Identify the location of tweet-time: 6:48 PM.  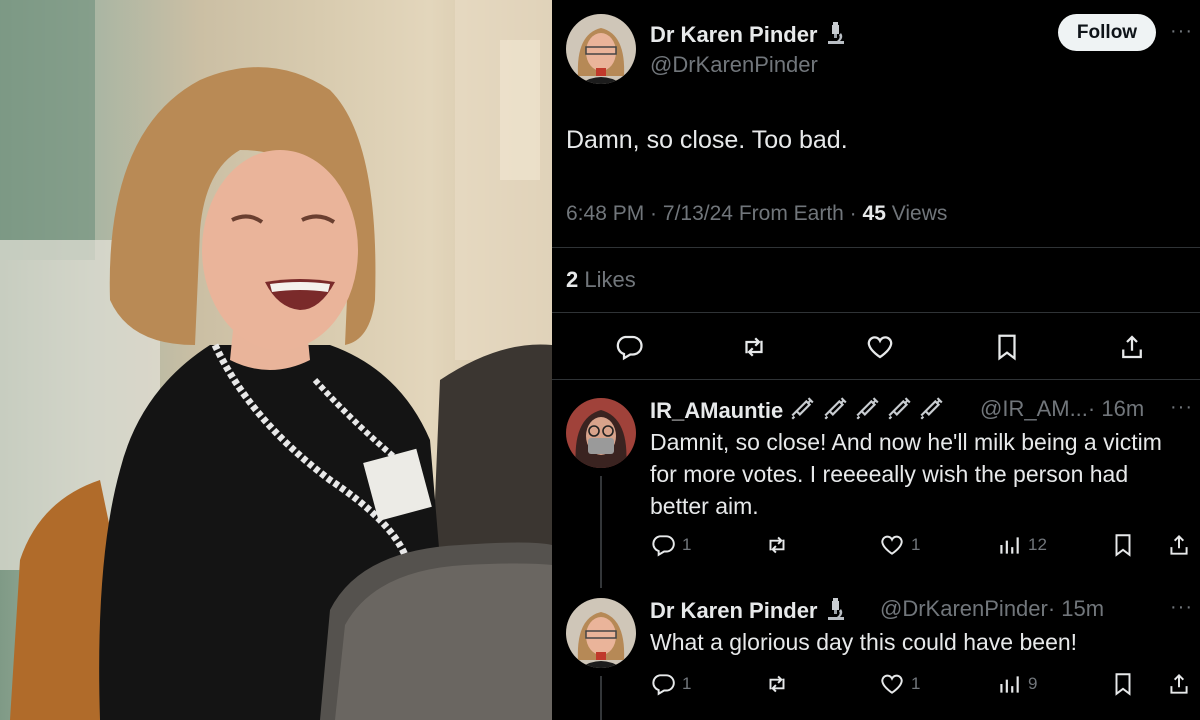
(605, 213).